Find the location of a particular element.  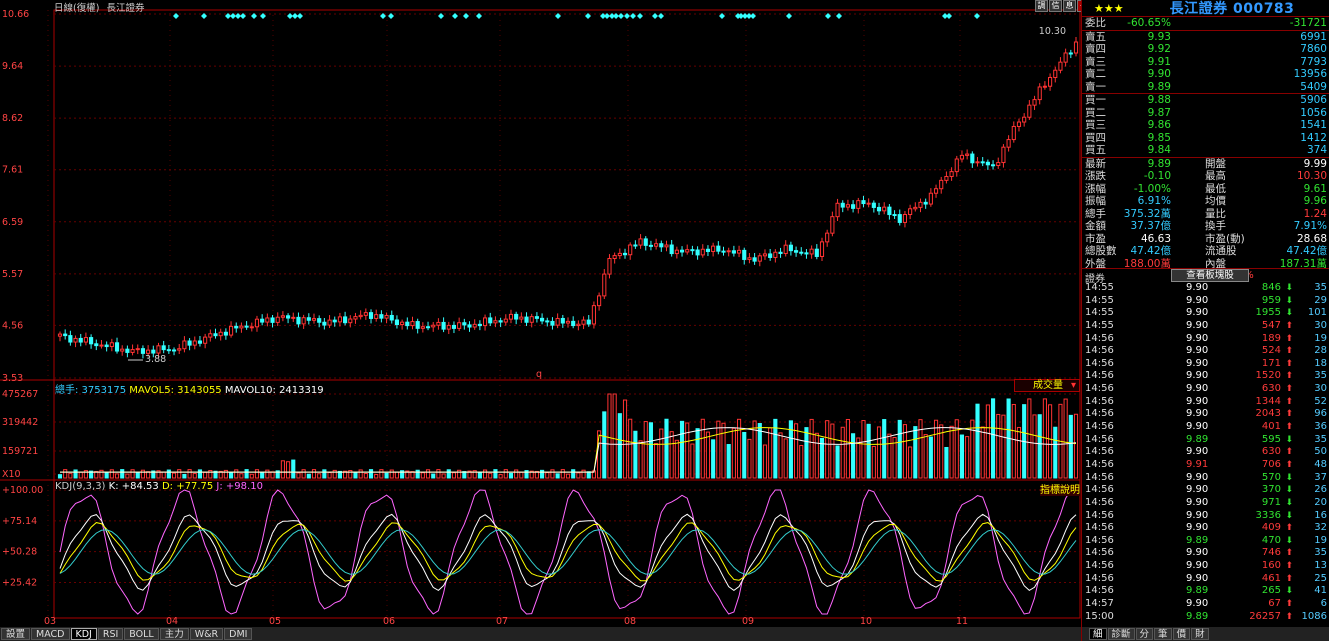

tick-row: 14:56 9.90 971 ⬇ 20 is located at coordinates (1205, 503).